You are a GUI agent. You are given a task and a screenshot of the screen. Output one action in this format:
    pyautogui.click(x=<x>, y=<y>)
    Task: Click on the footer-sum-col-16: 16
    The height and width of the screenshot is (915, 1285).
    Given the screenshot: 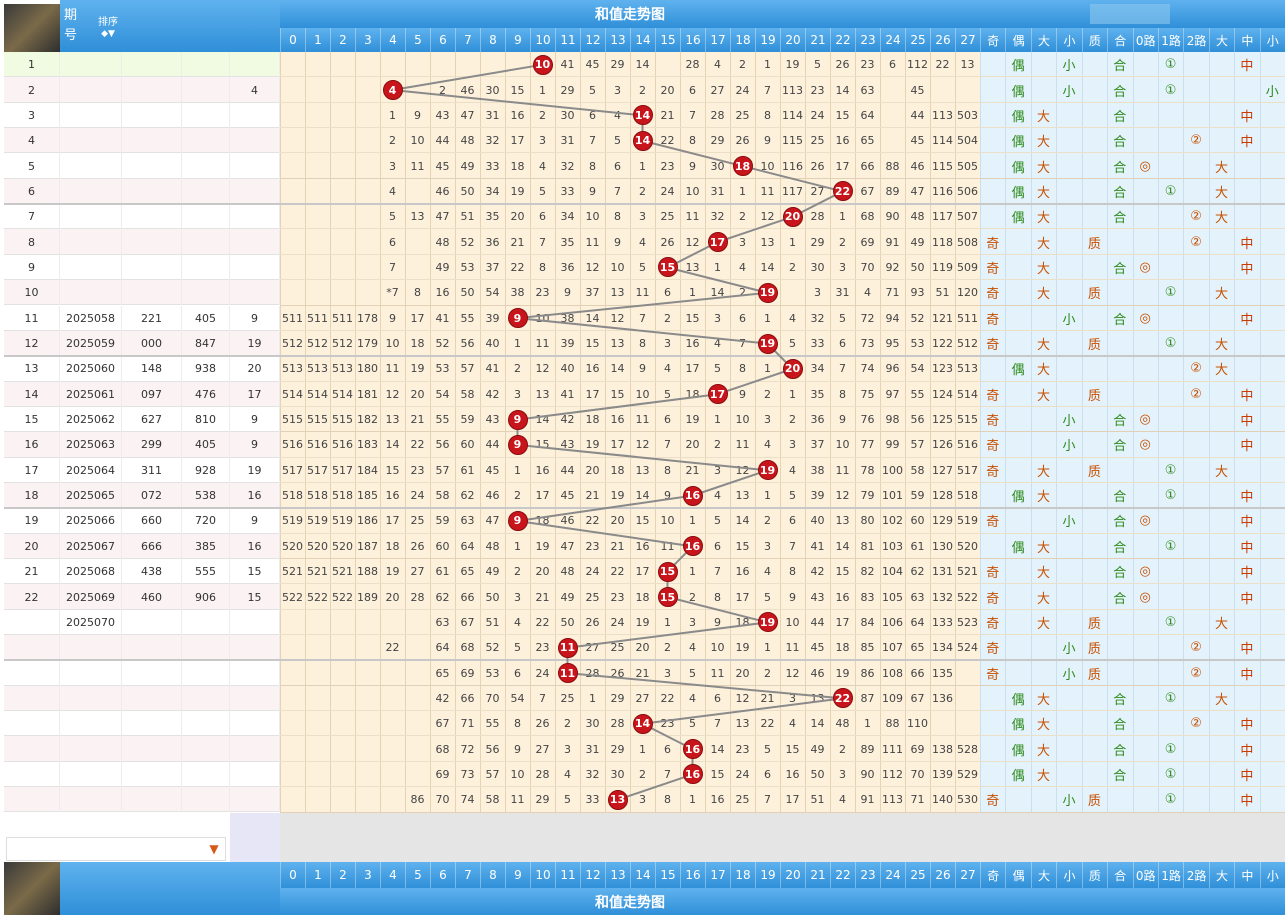 What is the action you would take?
    pyautogui.click(x=692, y=875)
    